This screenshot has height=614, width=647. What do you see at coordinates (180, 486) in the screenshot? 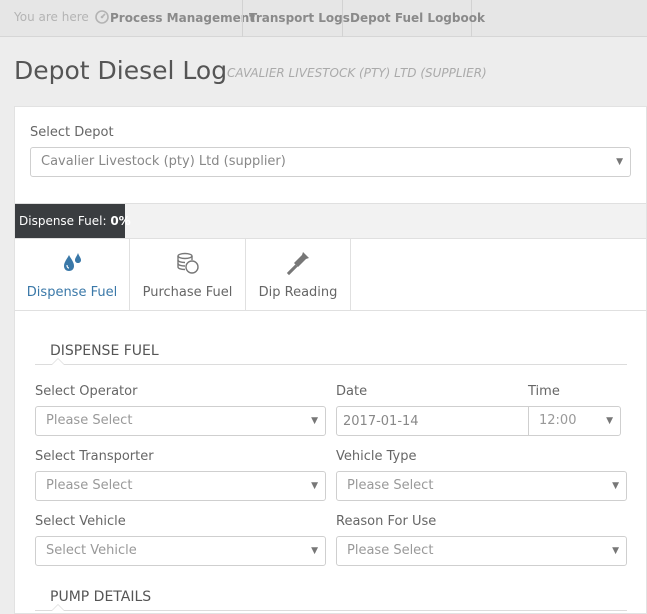
I see `transporter-select: Please Select ▼` at bounding box center [180, 486].